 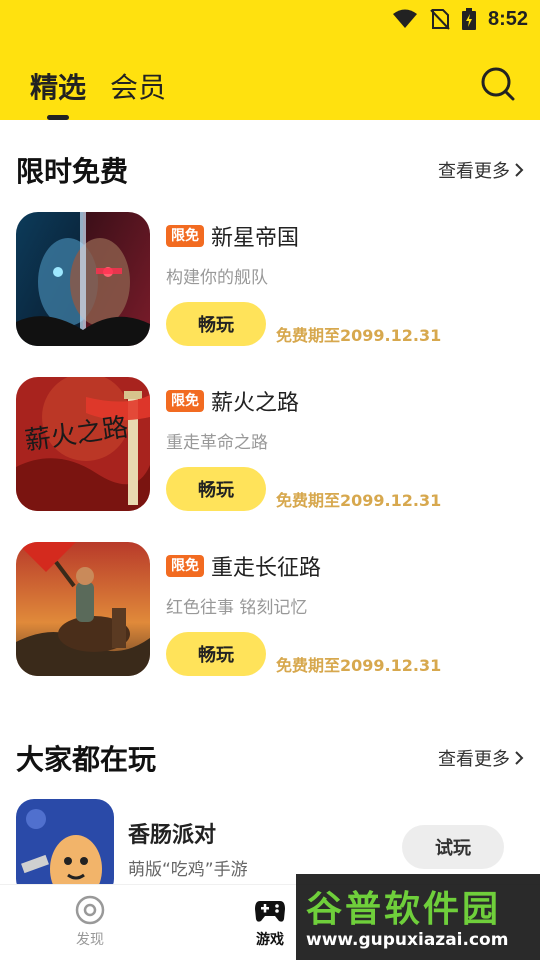 What do you see at coordinates (453, 847) in the screenshot?
I see `try-button: 试玩` at bounding box center [453, 847].